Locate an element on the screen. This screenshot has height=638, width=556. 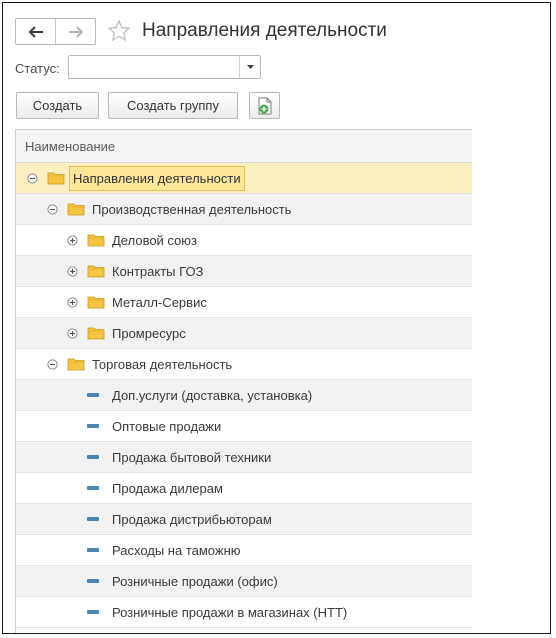
forward-button is located at coordinates (75, 31).